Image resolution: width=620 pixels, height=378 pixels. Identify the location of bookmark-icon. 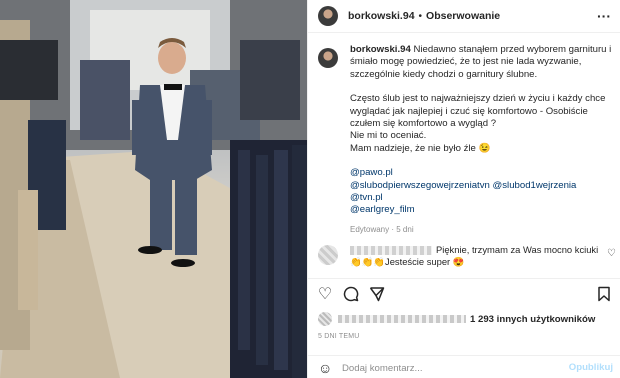
(604, 295).